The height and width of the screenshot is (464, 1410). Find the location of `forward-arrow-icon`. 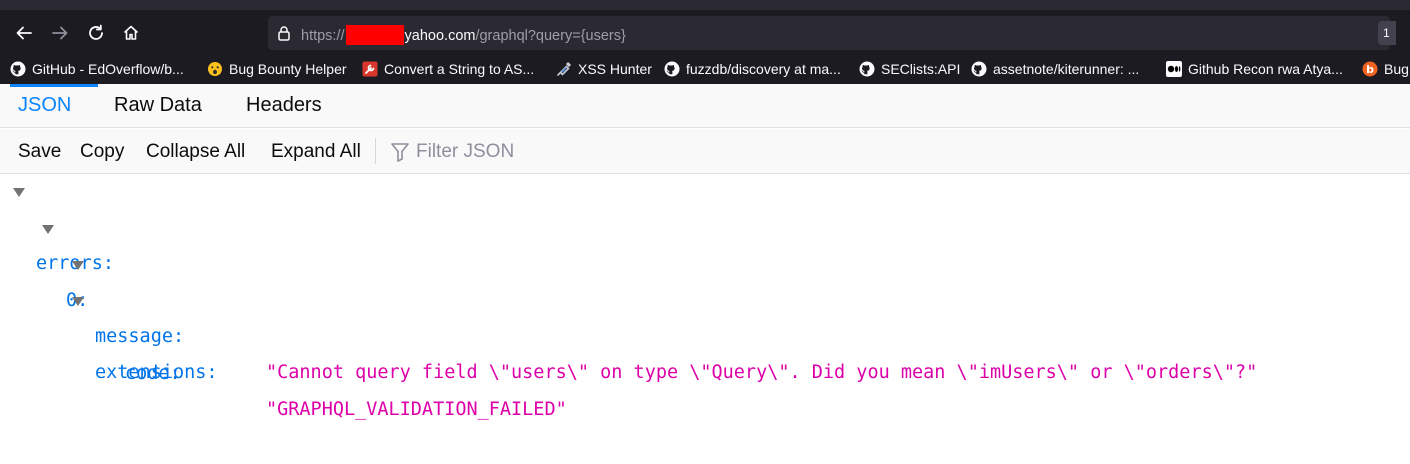

forward-arrow-icon is located at coordinates (60, 33).